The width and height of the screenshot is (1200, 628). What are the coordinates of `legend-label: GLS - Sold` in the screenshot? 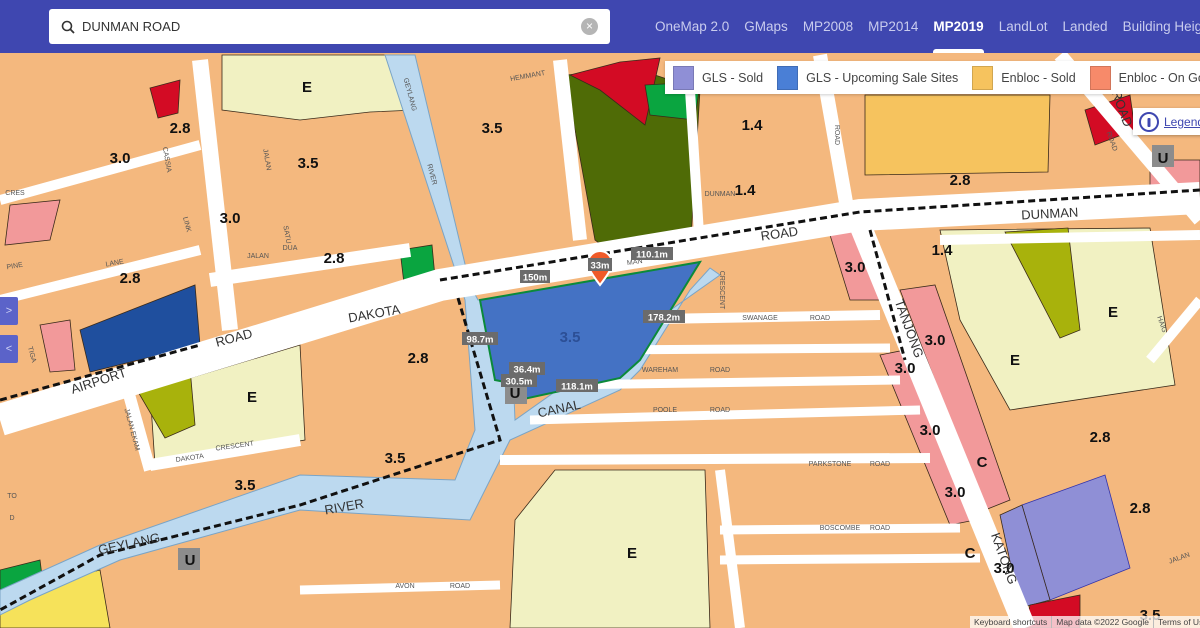 It's located at (733, 77).